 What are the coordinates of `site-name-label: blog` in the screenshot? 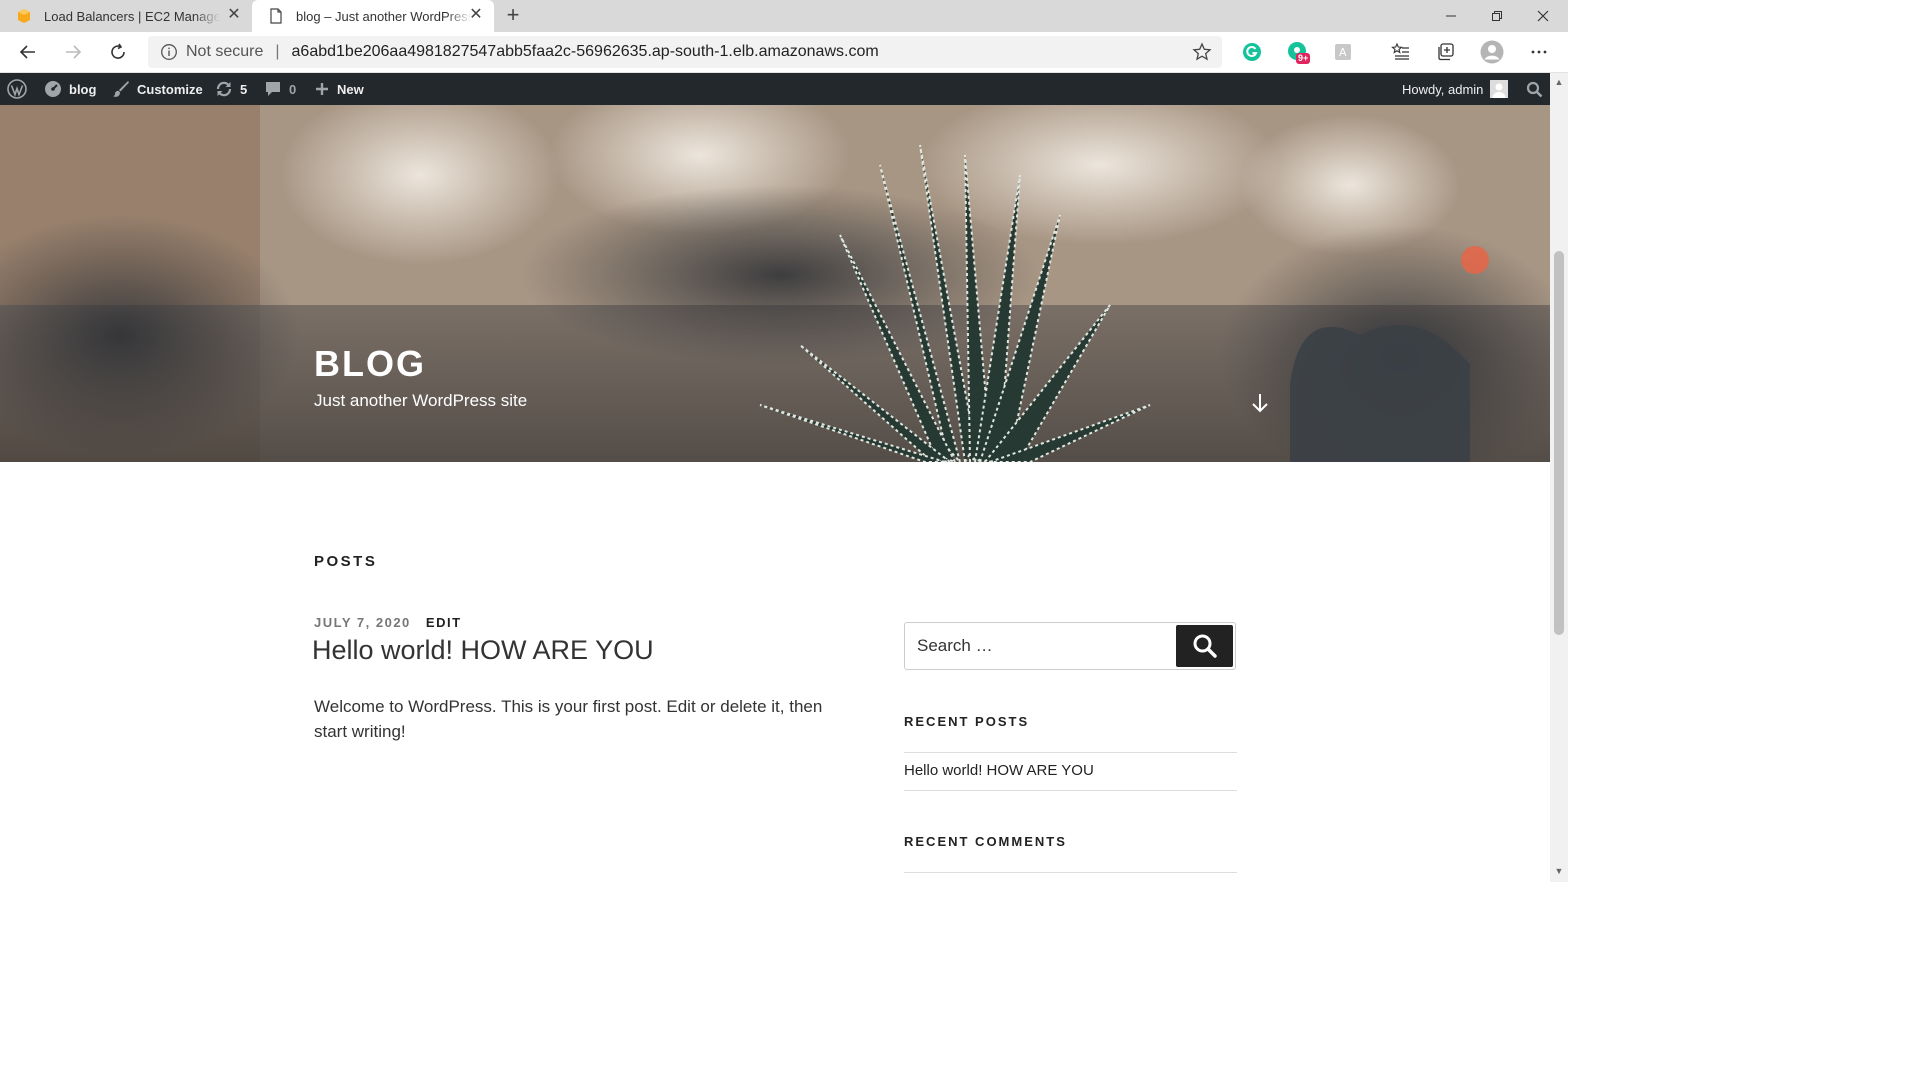 It's located at (83, 89).